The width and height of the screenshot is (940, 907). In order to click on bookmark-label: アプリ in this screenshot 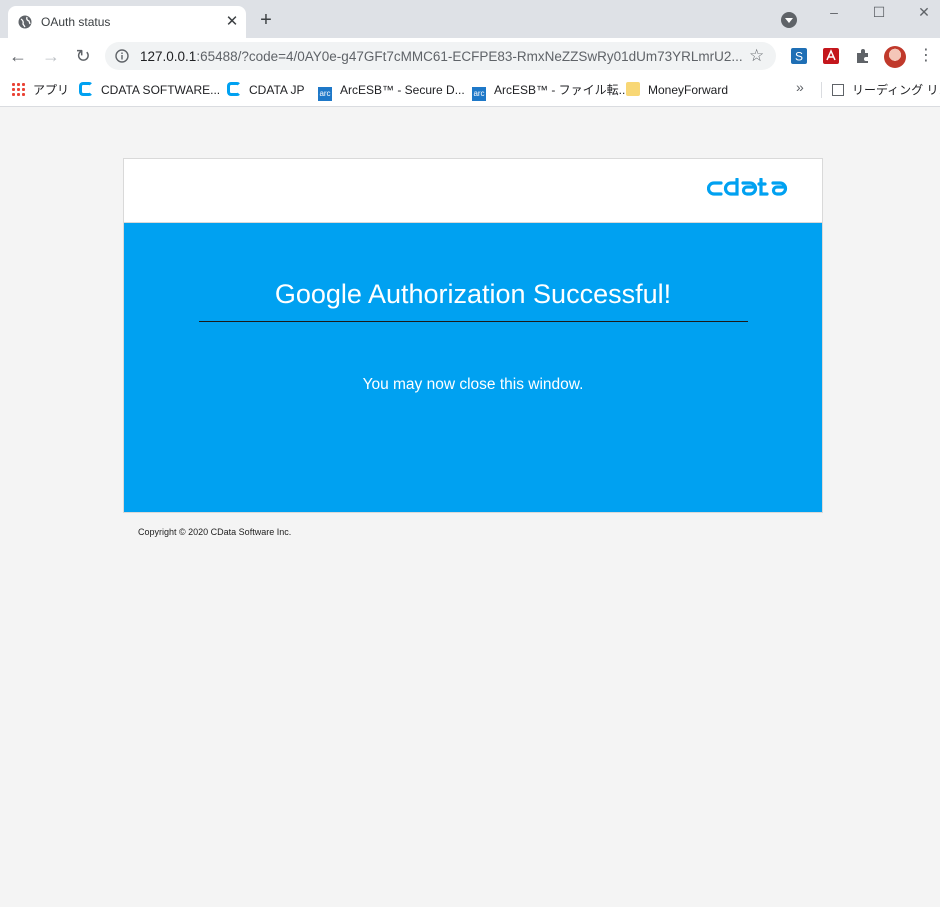, I will do `click(51, 90)`.